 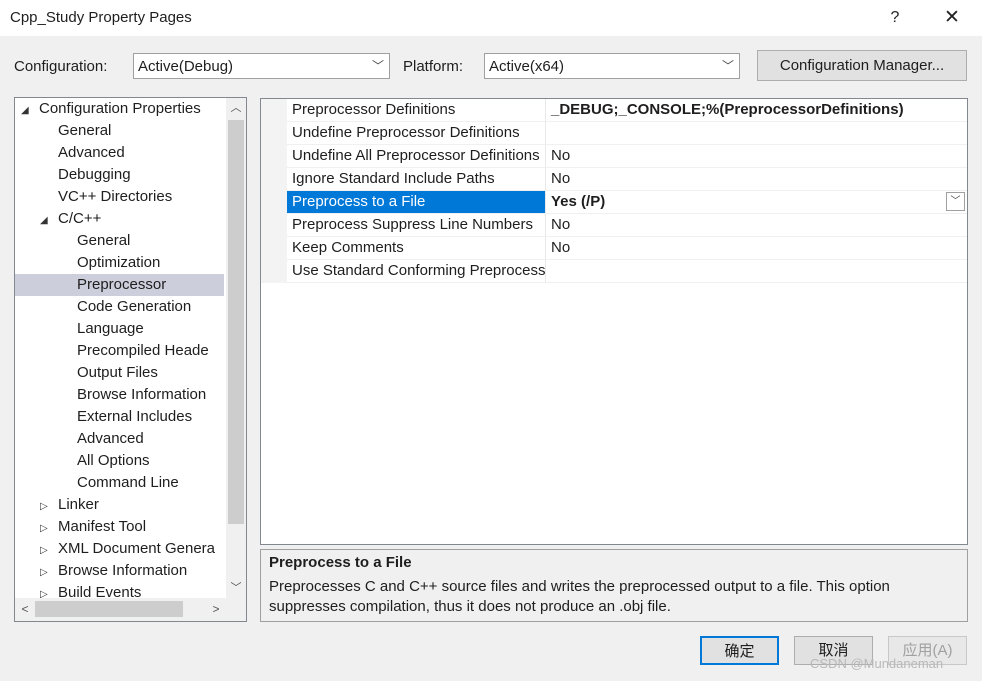 What do you see at coordinates (491, 18) in the screenshot?
I see `title-bar: Cpp_Study Property Pages ? ✕` at bounding box center [491, 18].